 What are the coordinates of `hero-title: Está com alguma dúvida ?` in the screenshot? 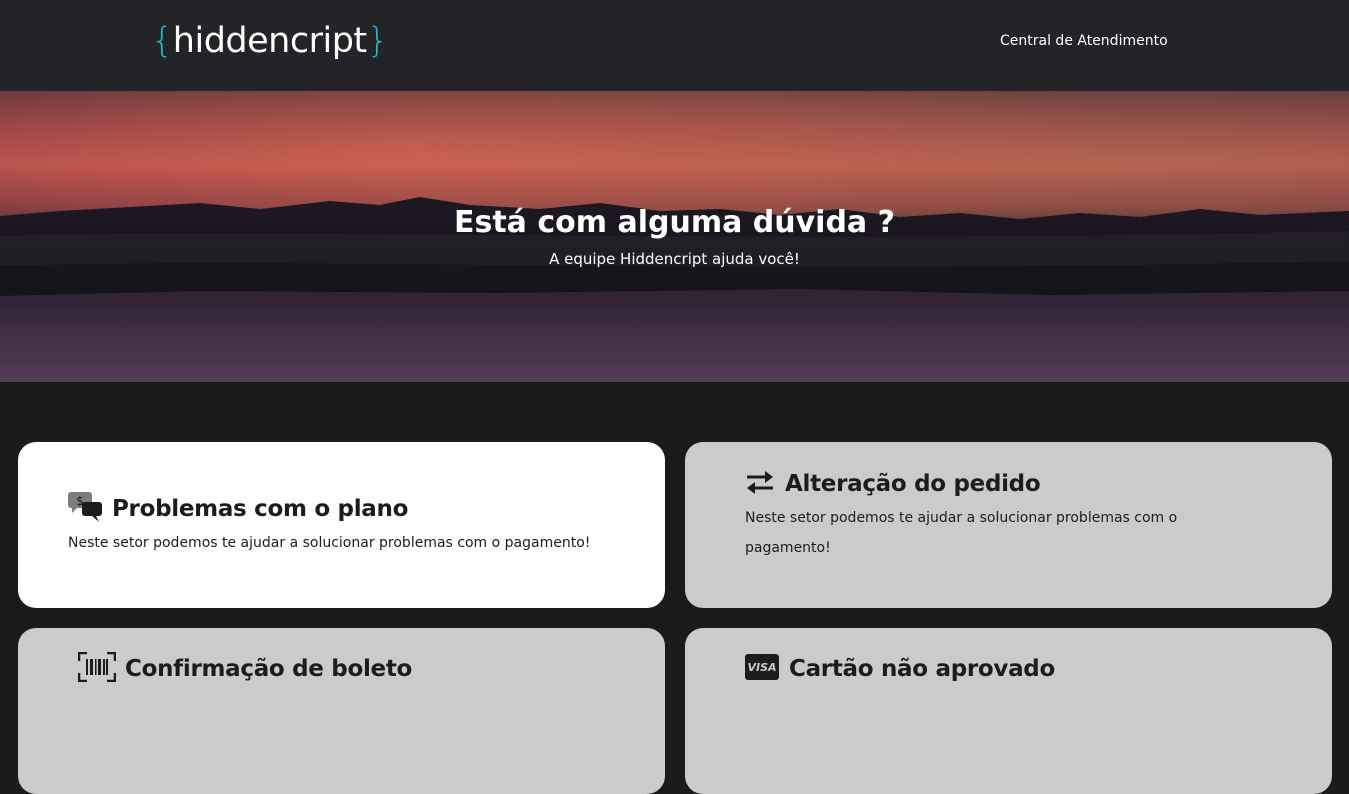 It's located at (674, 222).